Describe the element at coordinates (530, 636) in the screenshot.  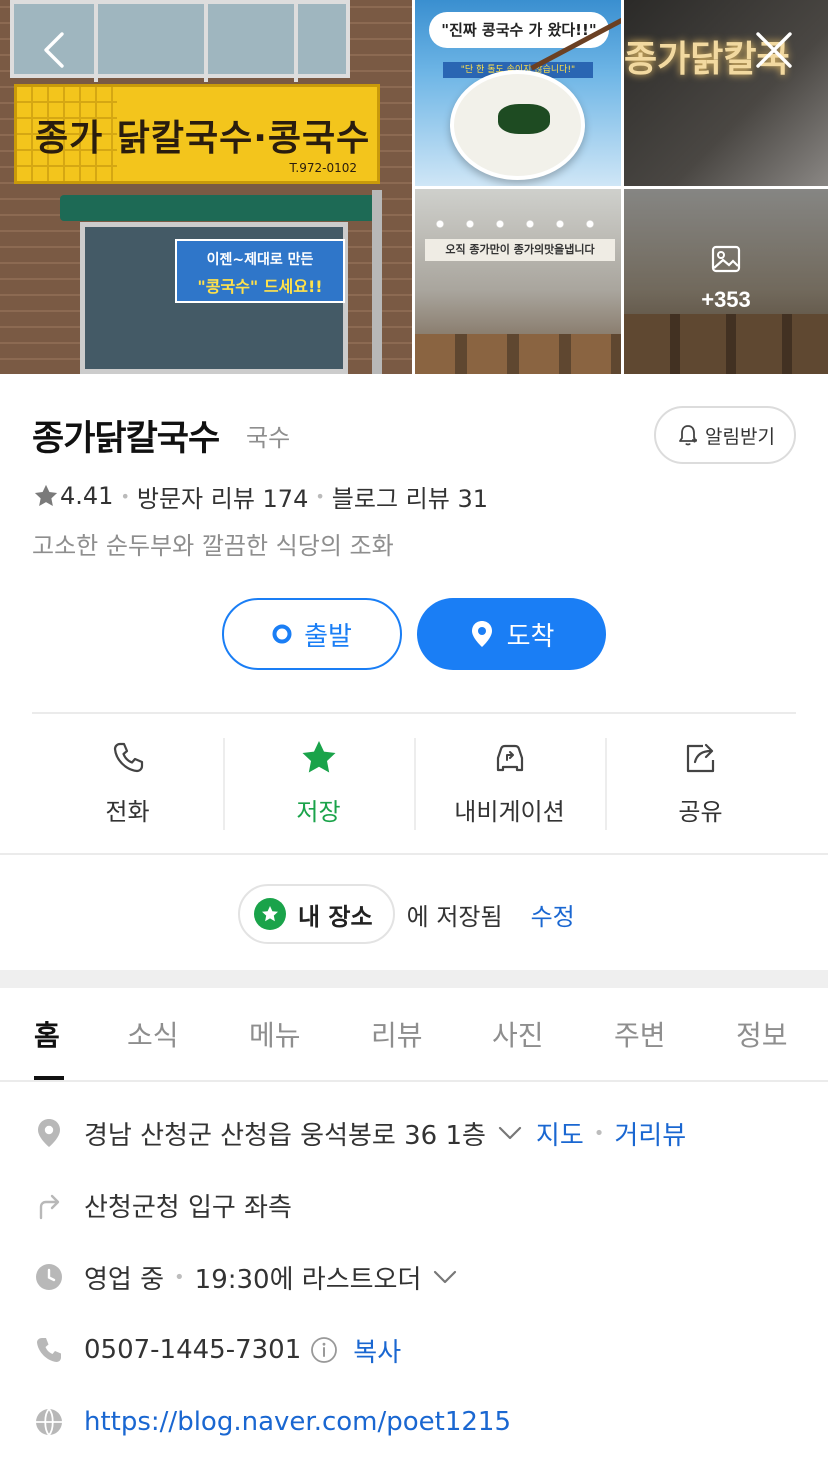
I see `arrive-route-label: 도착` at that location.